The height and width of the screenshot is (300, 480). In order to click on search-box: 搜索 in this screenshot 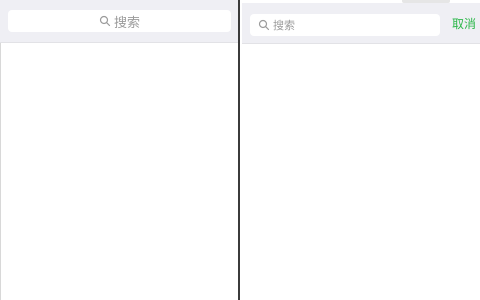, I will do `click(119, 21)`.